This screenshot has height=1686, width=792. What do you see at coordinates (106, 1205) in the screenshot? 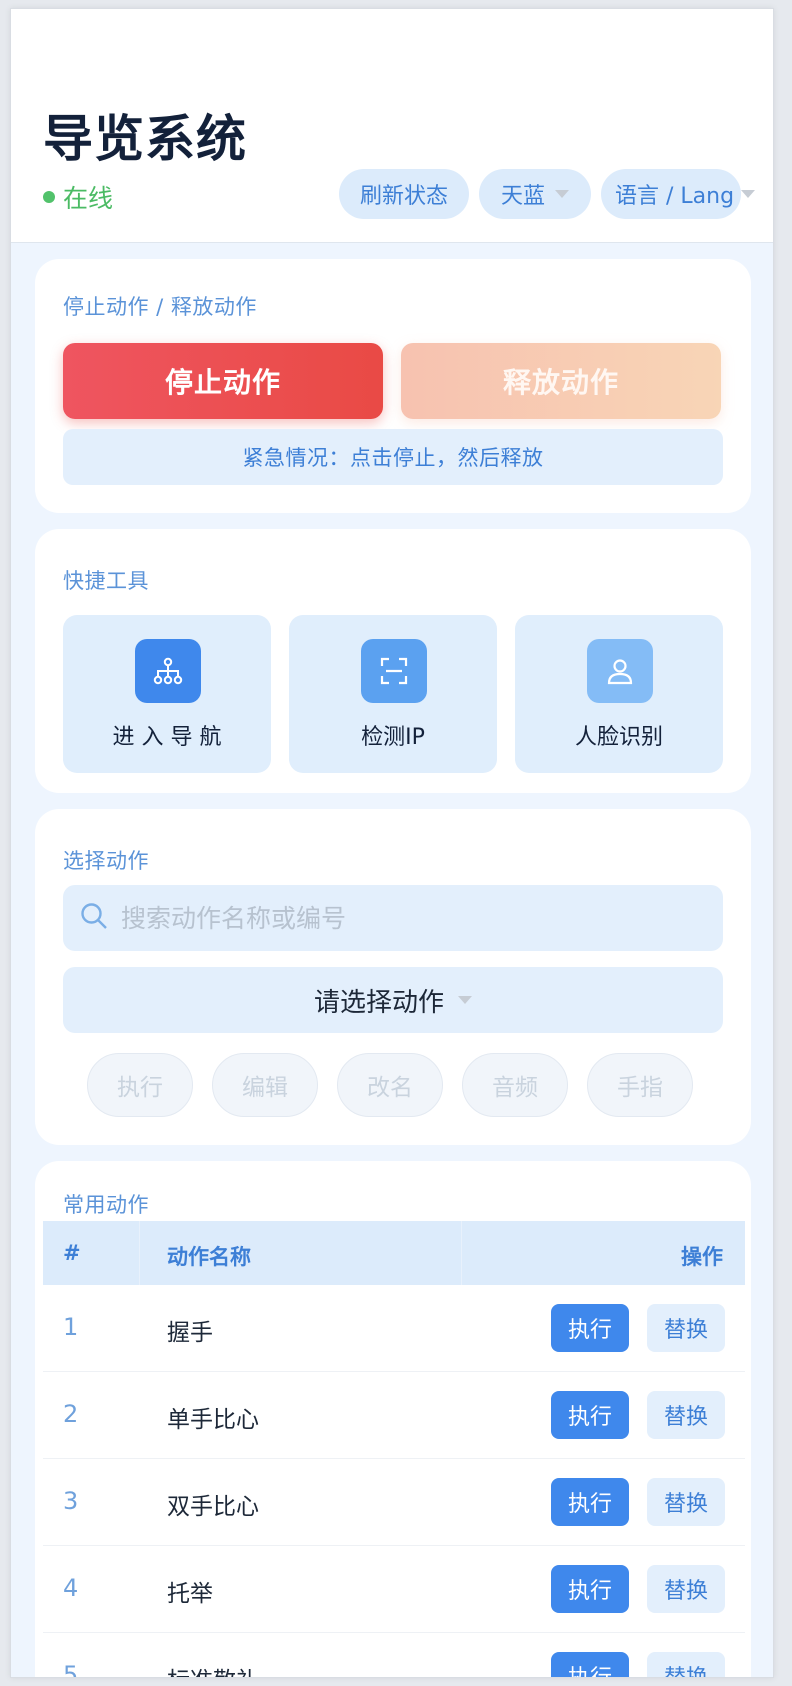
I see `common-actions-title: 常用动作` at bounding box center [106, 1205].